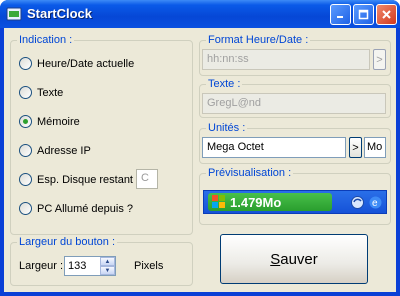  What do you see at coordinates (60, 13) in the screenshot?
I see `window-title: StartClock` at bounding box center [60, 13].